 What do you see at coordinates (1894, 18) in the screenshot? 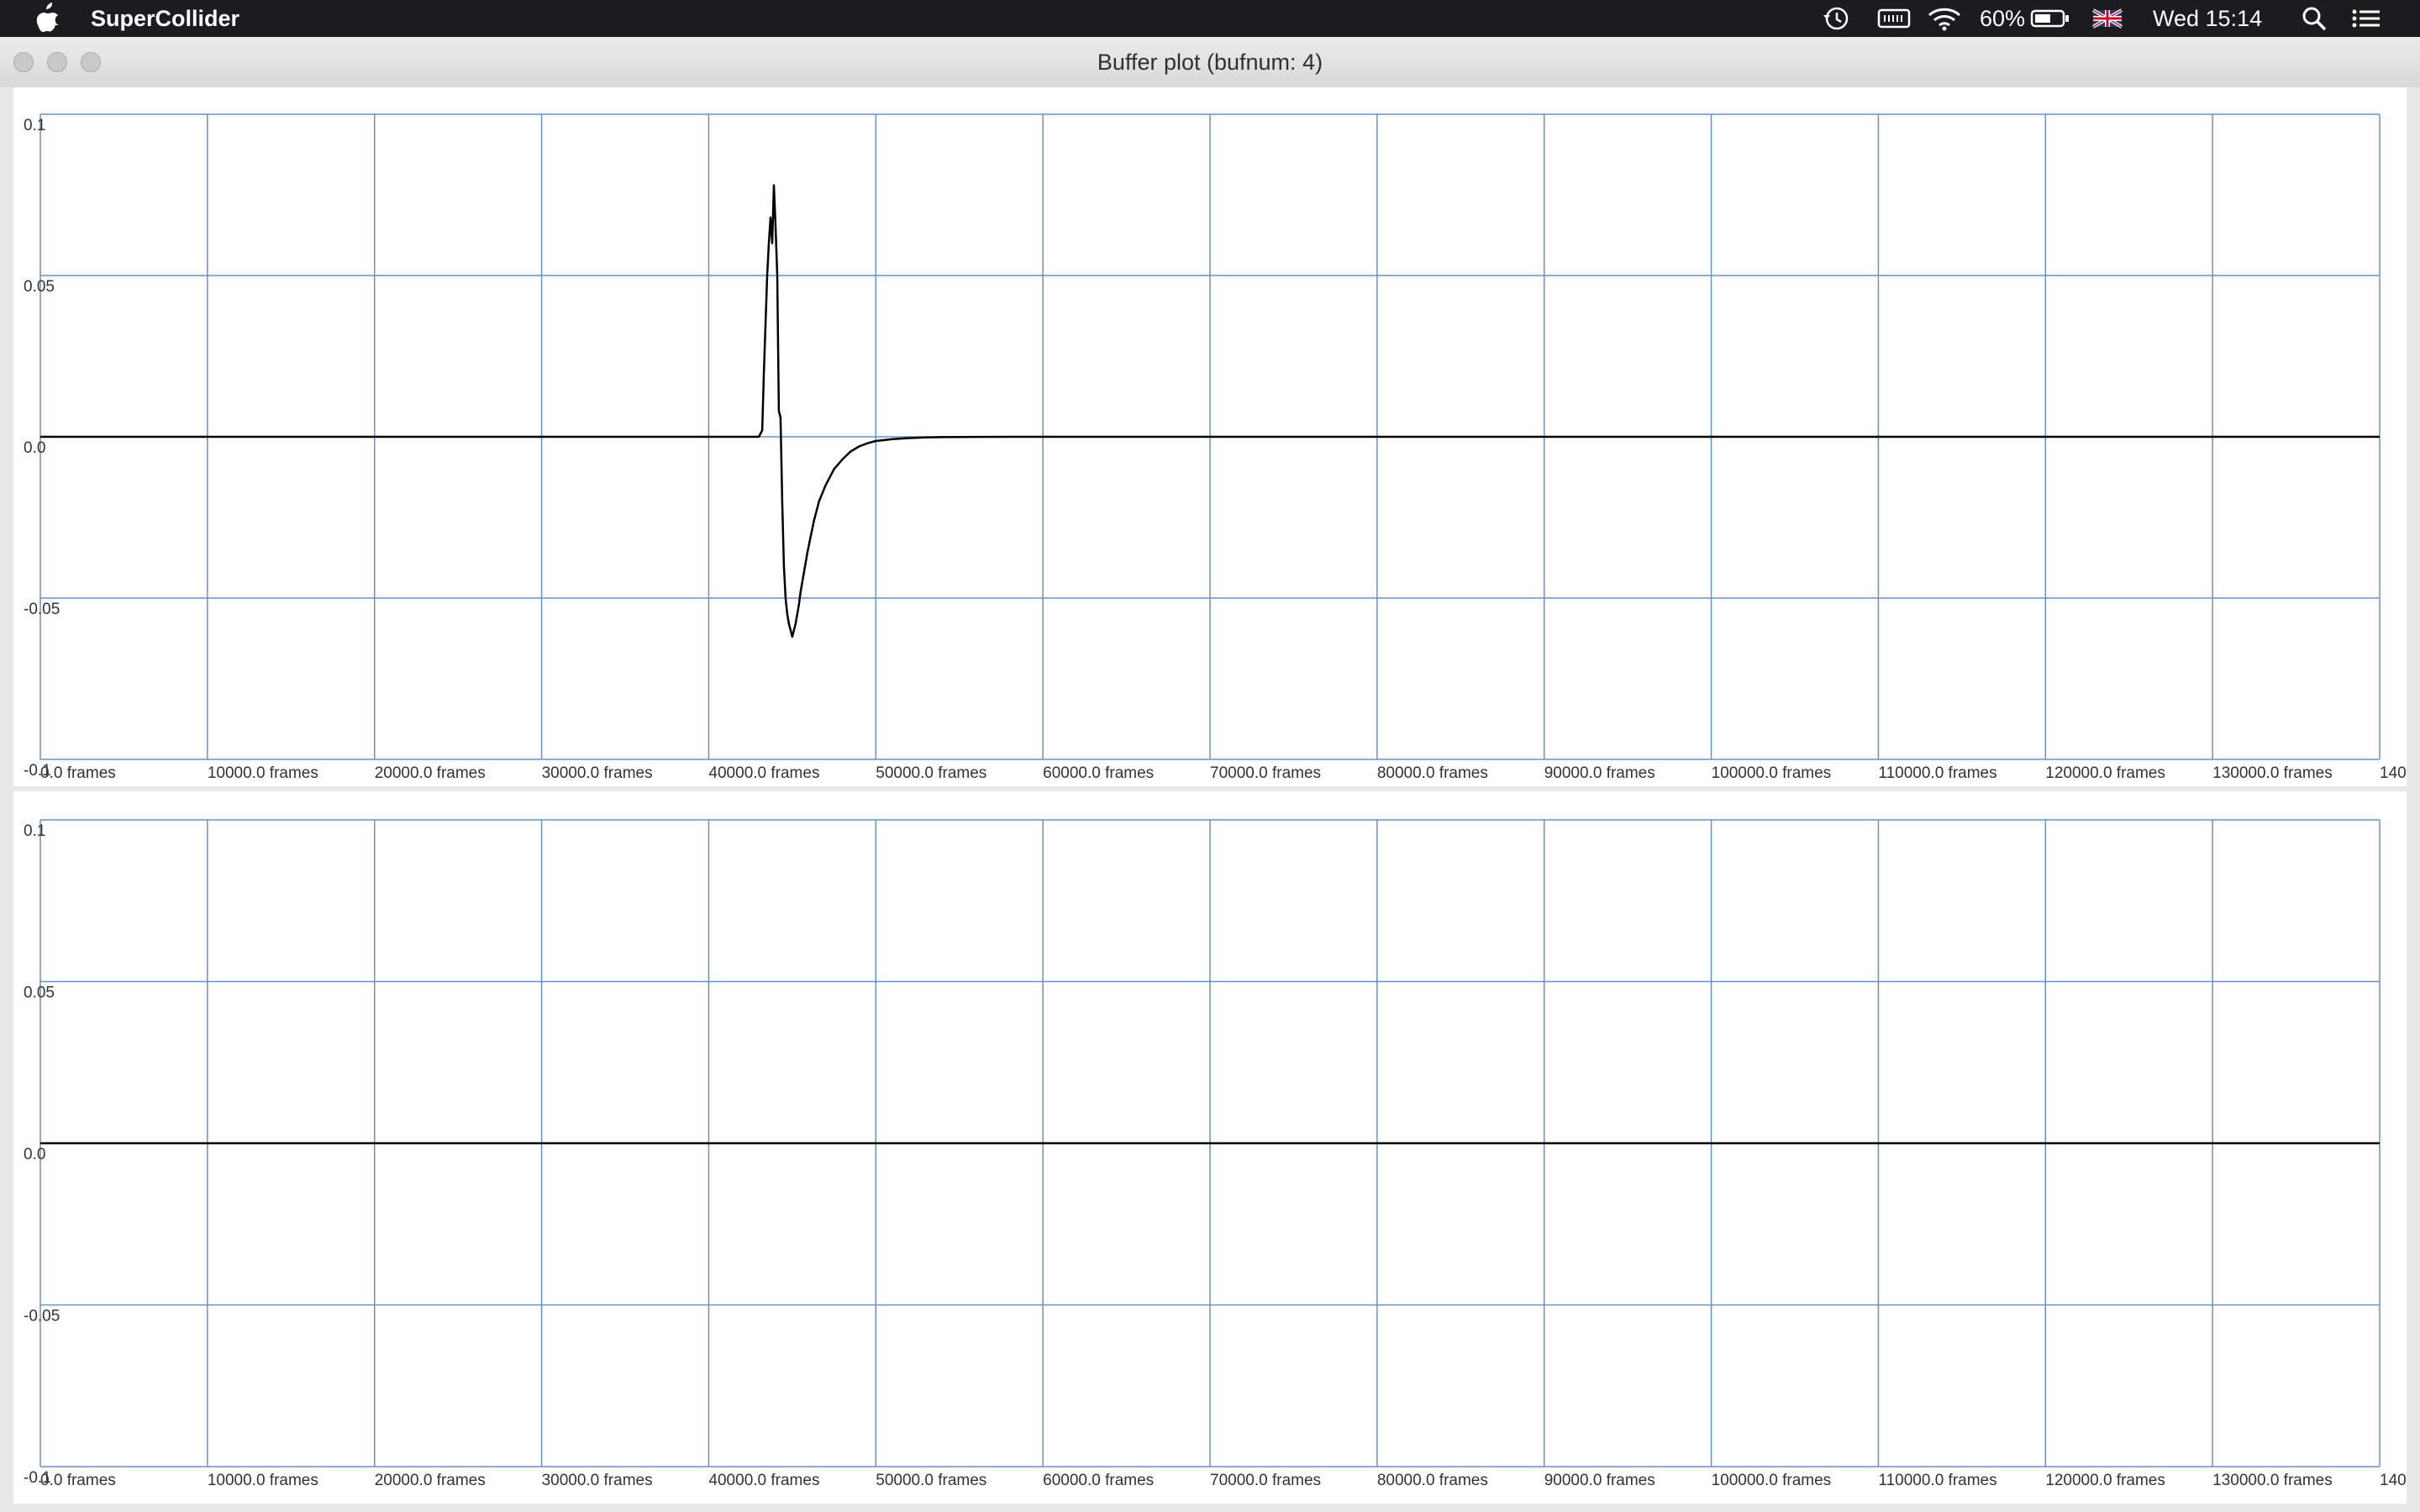
I see `keyboard-layout-icon` at bounding box center [1894, 18].